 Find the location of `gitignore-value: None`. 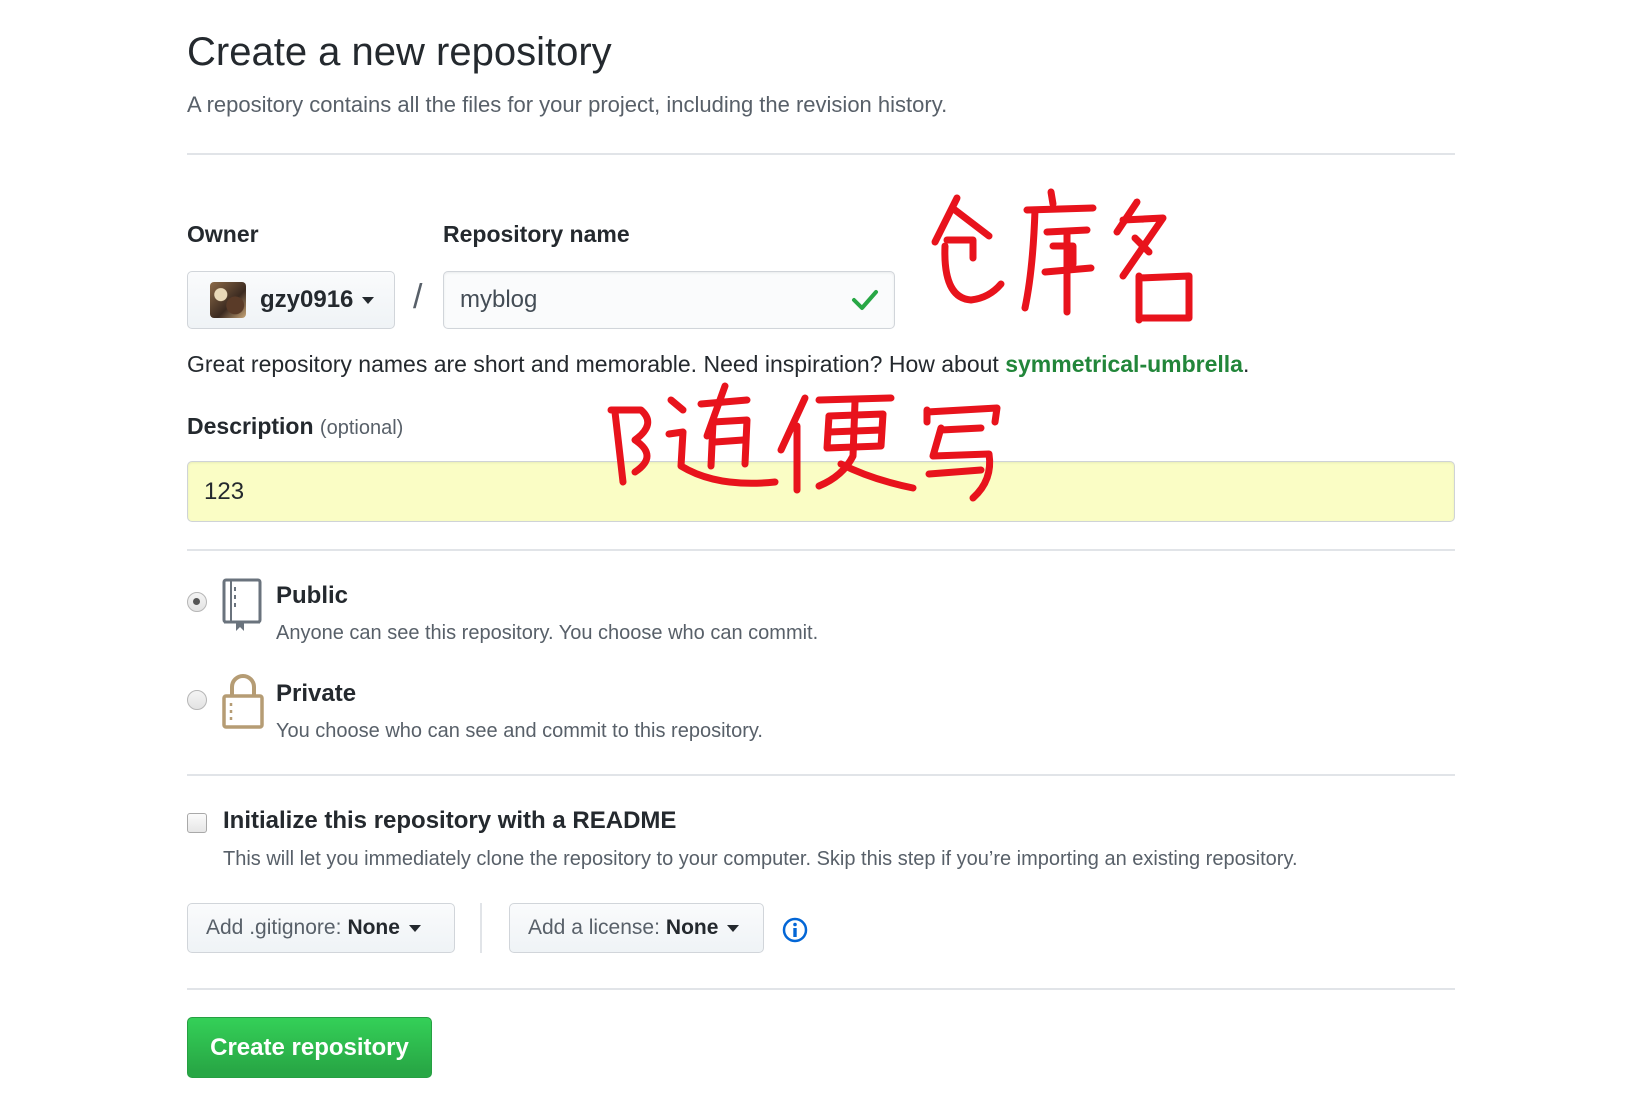

gitignore-value: None is located at coordinates (373, 927).